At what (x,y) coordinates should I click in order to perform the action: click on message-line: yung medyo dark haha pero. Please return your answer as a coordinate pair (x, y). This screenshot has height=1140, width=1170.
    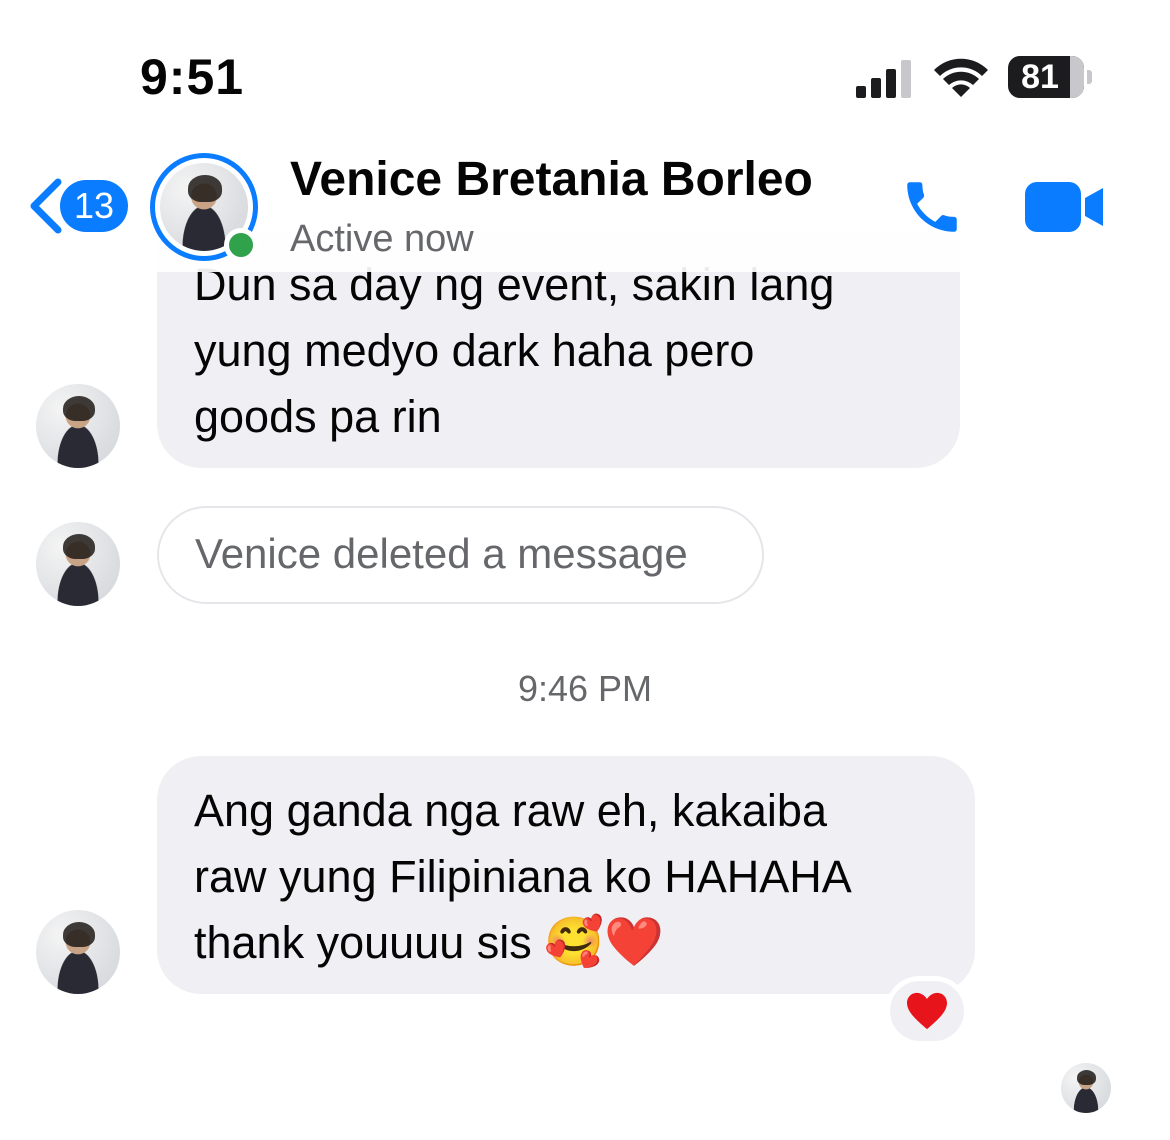
    Looking at the image, I should click on (474, 350).